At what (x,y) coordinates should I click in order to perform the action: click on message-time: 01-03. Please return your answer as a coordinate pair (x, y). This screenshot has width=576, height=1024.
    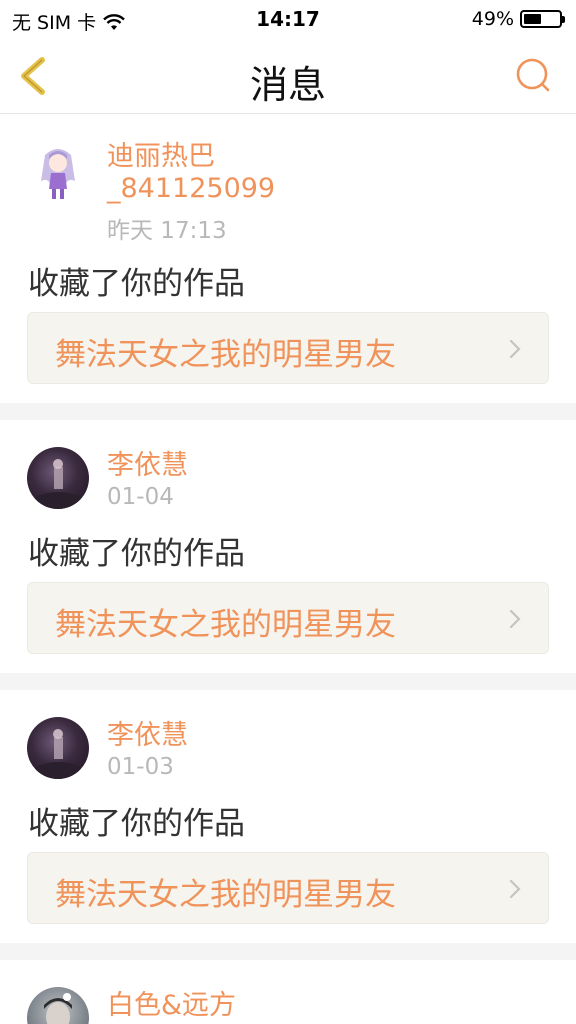
    Looking at the image, I should click on (140, 767).